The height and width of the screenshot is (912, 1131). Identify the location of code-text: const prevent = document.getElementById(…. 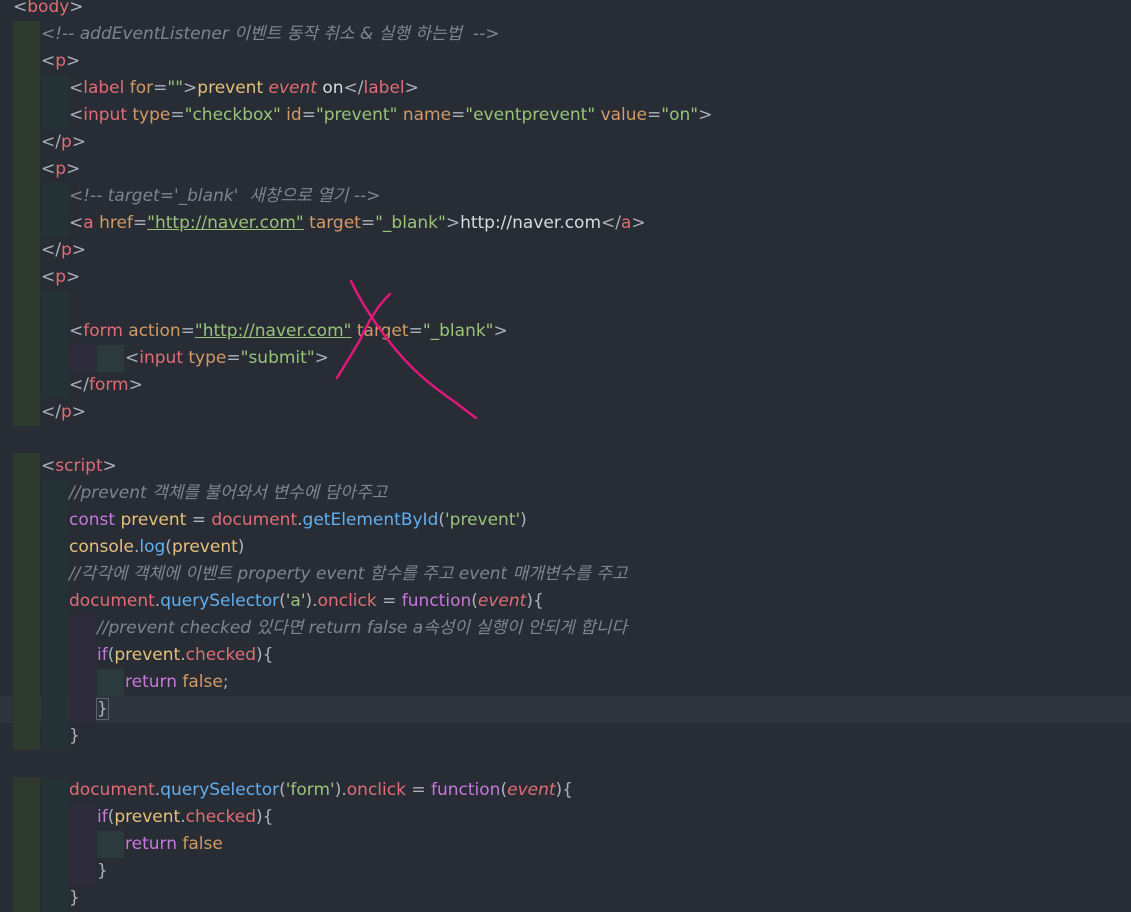
(298, 520).